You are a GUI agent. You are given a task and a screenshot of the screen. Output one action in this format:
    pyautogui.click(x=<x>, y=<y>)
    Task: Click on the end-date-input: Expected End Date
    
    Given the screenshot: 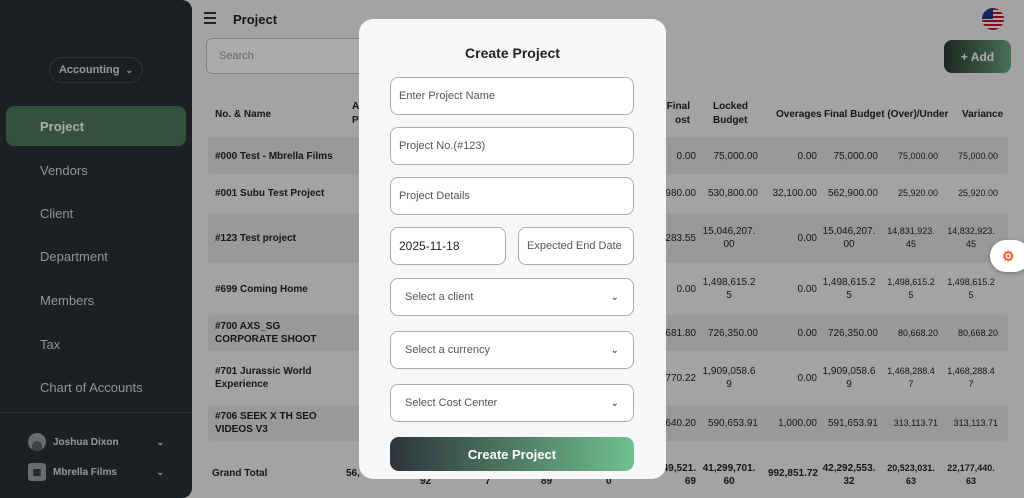 What is the action you would take?
    pyautogui.click(x=576, y=246)
    